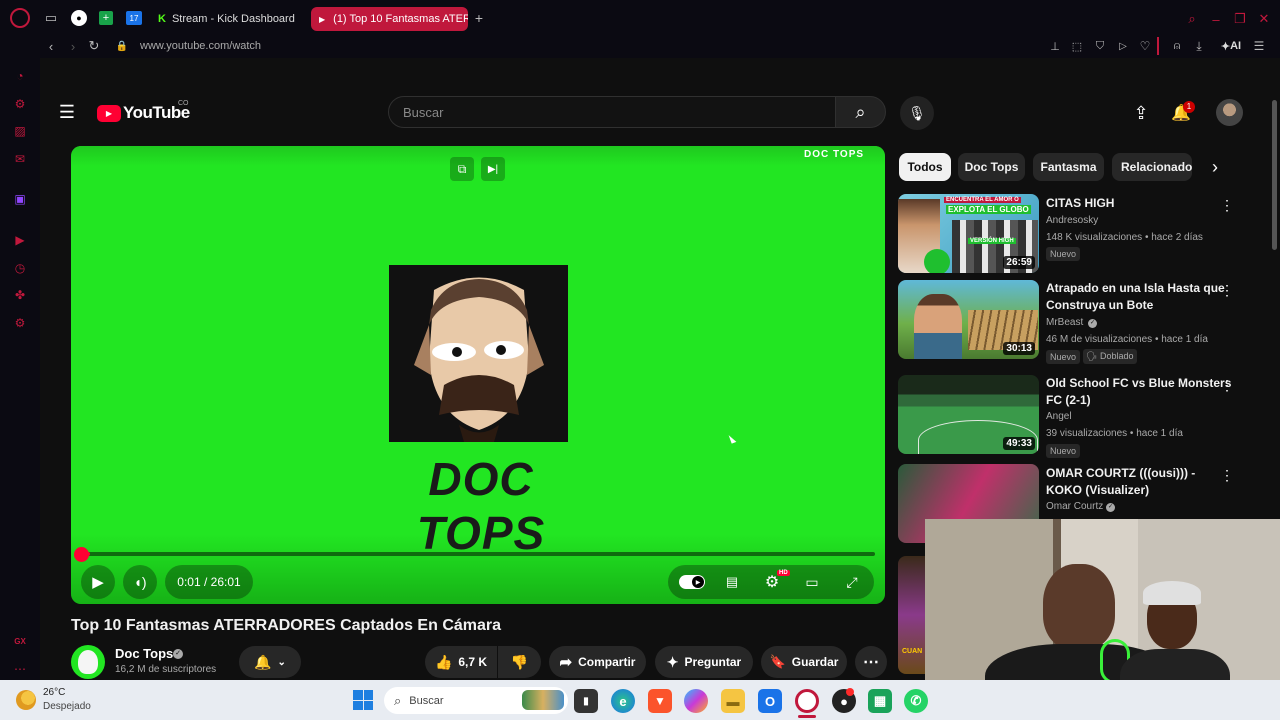 This screenshot has height=720, width=1280. Describe the element at coordinates (586, 701) in the screenshot. I see `task-view-icon: ▮` at that location.